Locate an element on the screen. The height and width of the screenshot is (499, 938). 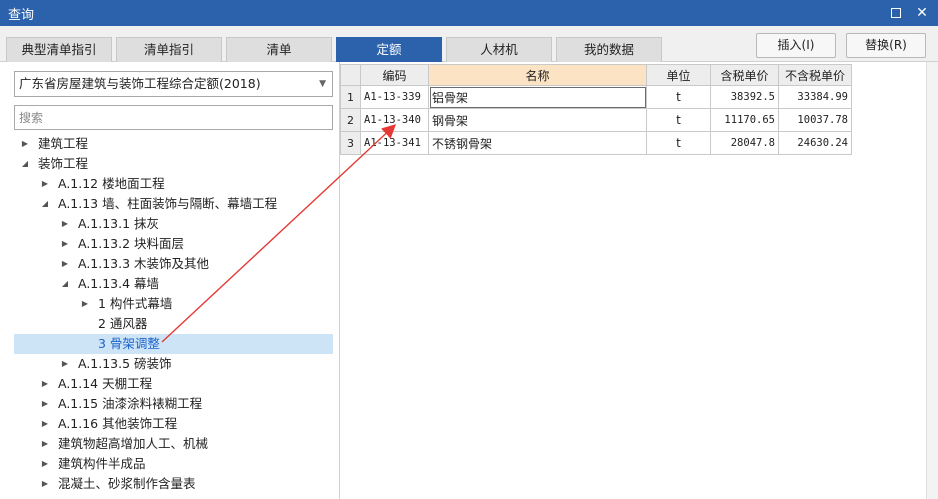
tree-node: ▶ A.1.13.5 磅装饰 is located at coordinates (169, 364).